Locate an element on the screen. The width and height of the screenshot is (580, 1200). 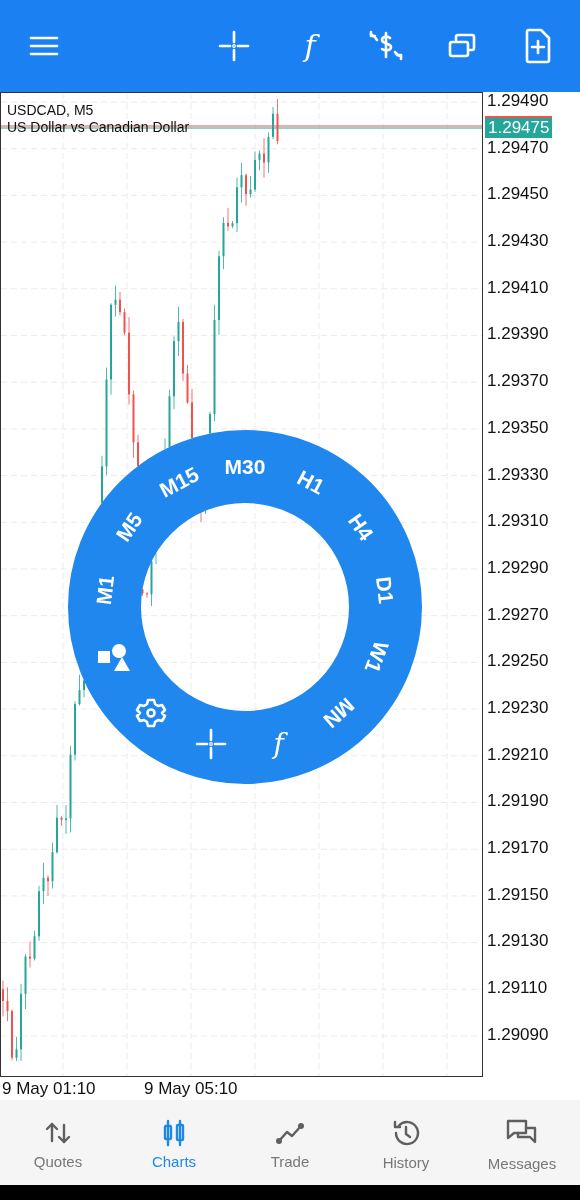
current-price-tag: 1.29475 is located at coordinates (519, 127).